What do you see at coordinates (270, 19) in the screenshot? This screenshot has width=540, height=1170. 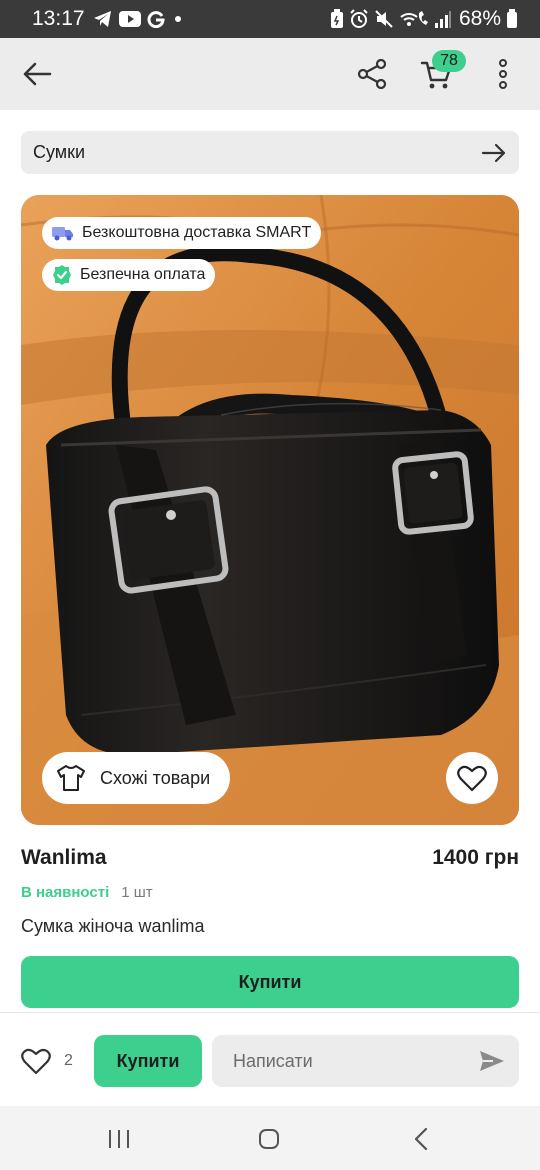 I see `status-bar: 13:17 68%` at bounding box center [270, 19].